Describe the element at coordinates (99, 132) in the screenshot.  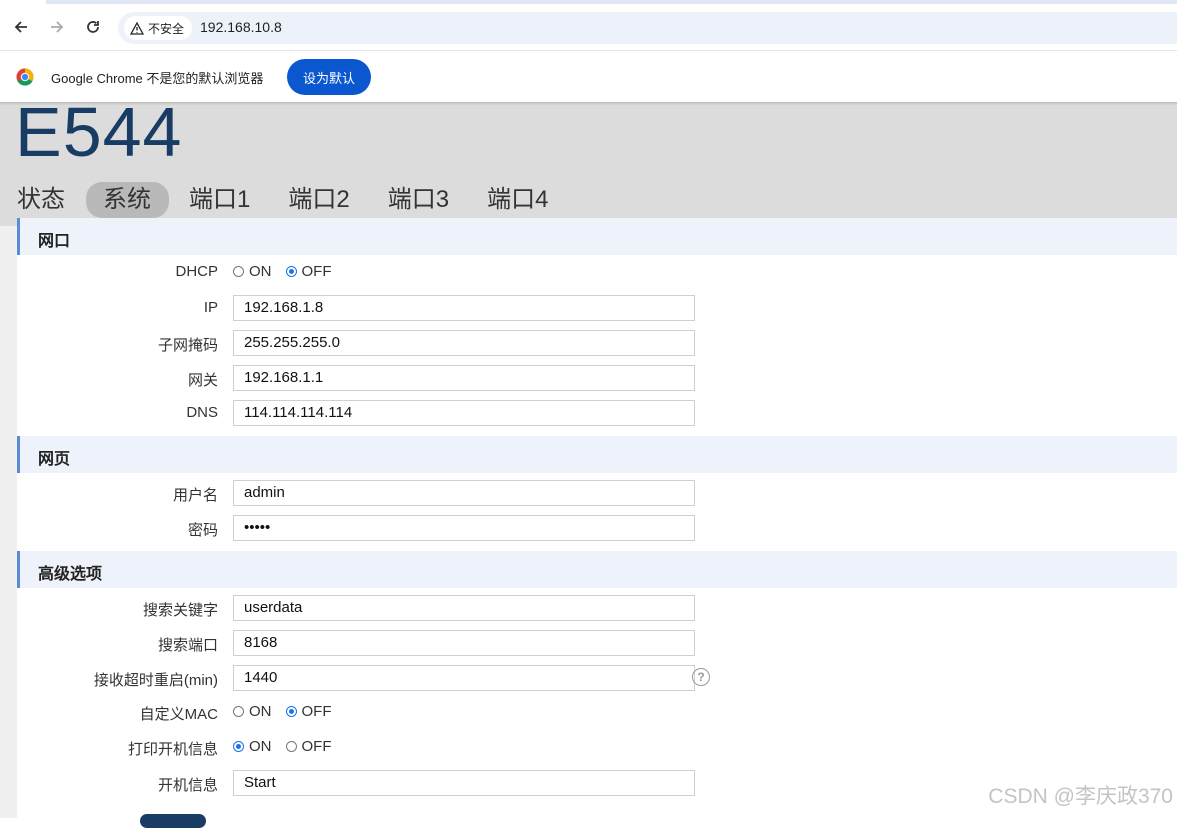
I see `device-title: E544` at that location.